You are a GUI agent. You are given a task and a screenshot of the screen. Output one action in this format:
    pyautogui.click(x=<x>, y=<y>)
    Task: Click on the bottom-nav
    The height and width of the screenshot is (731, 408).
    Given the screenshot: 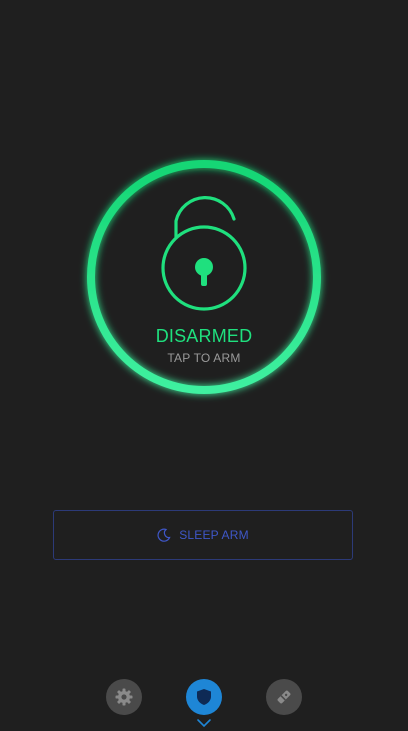 What is the action you would take?
    pyautogui.click(x=204, y=703)
    